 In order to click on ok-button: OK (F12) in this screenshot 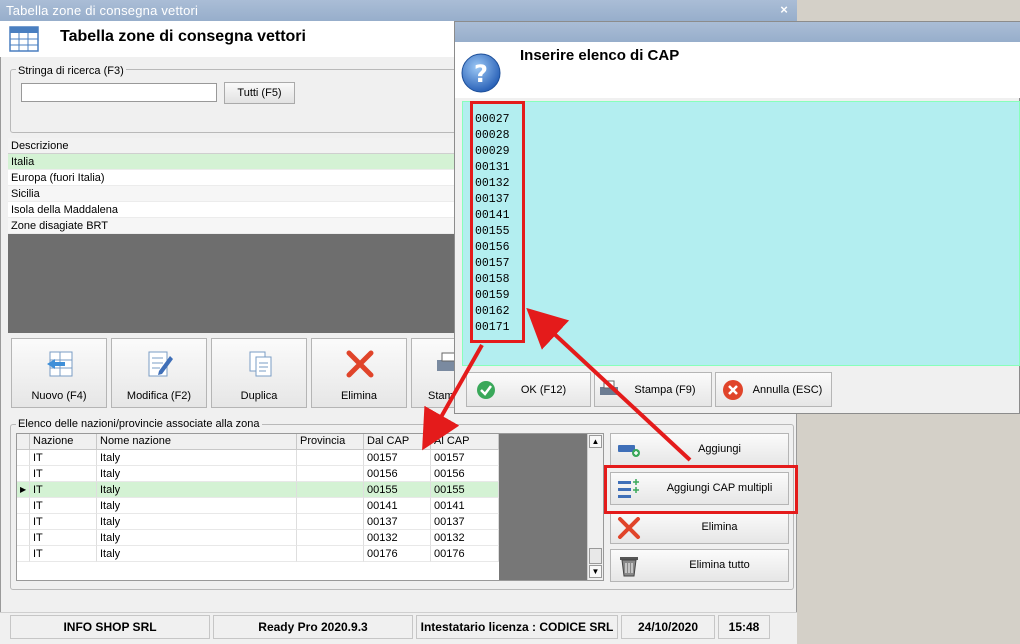, I will do `click(528, 389)`.